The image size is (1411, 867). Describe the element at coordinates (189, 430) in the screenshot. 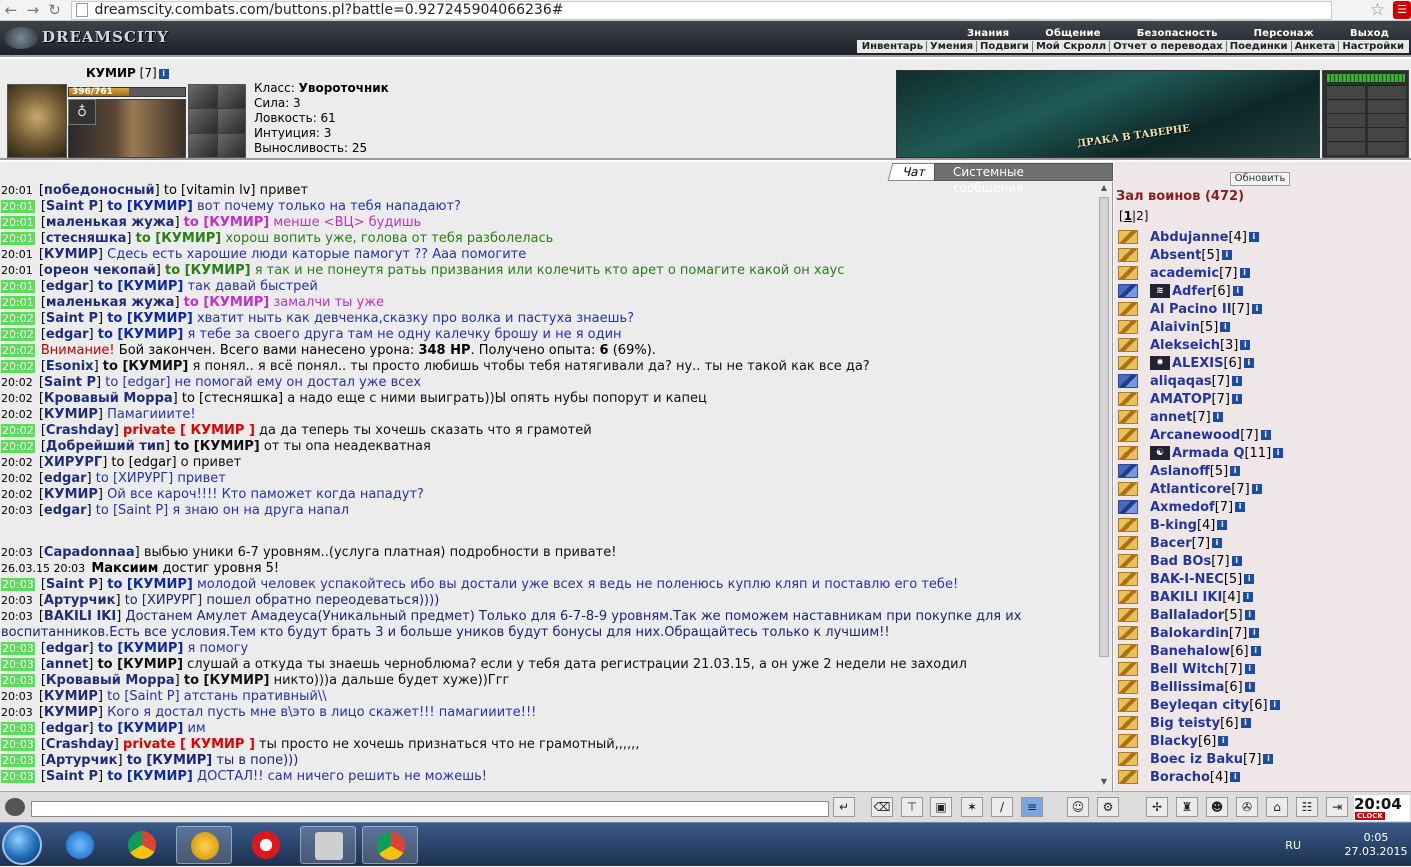

I see `recipient: private [ КУМИР ]` at that location.